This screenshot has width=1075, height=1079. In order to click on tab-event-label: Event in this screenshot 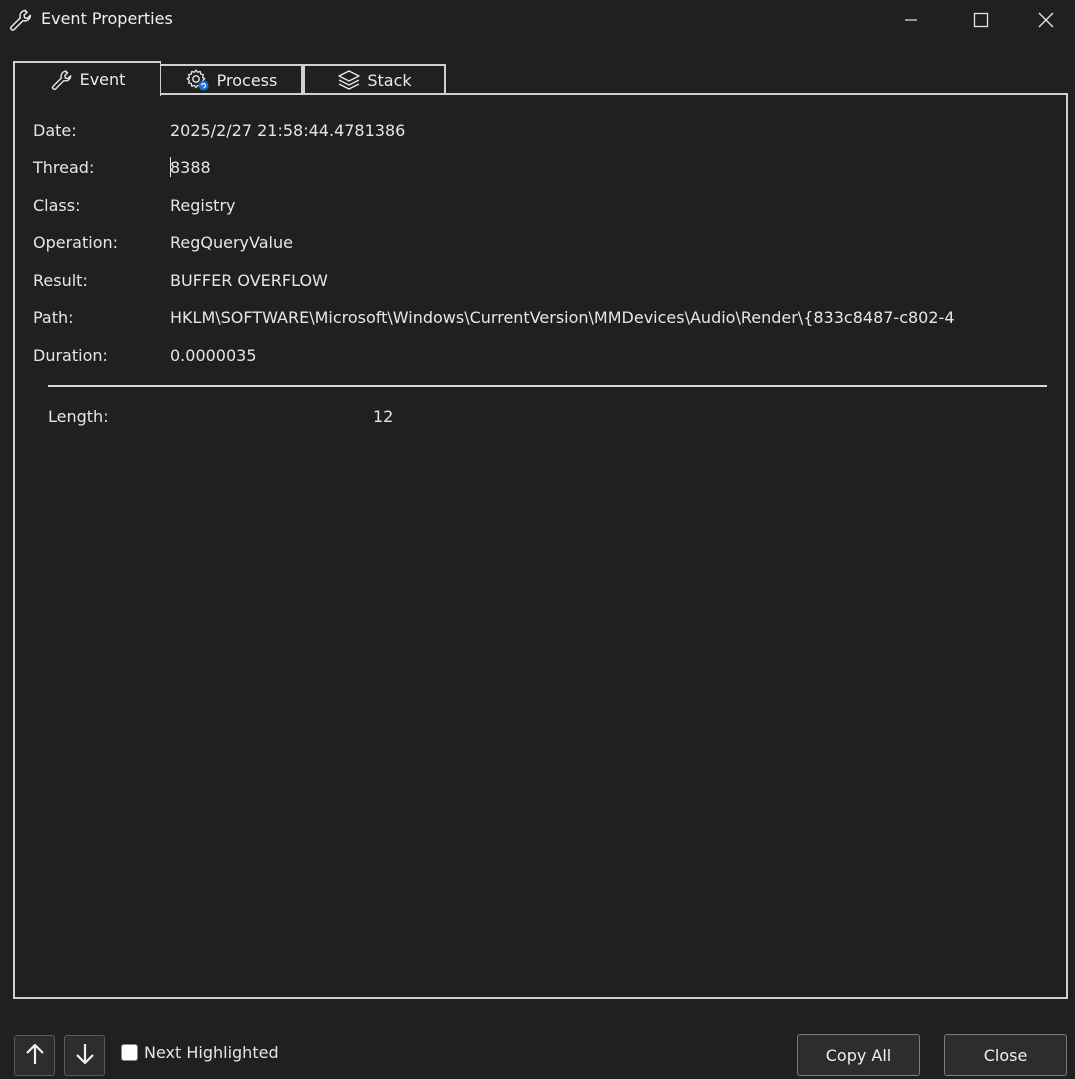, I will do `click(102, 79)`.